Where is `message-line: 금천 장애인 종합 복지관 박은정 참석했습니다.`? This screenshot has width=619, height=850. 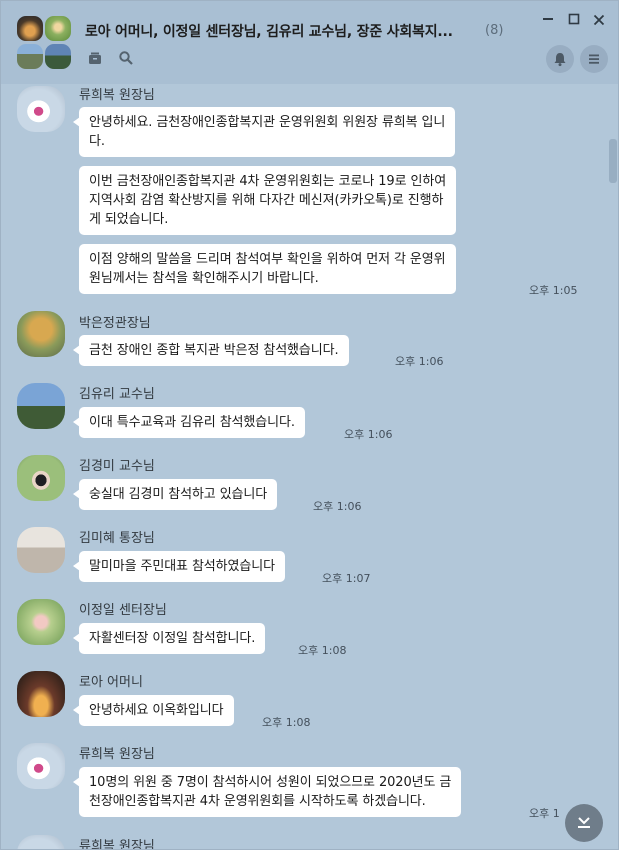 message-line: 금천 장애인 종합 복지관 박은정 참석했습니다. is located at coordinates (214, 350).